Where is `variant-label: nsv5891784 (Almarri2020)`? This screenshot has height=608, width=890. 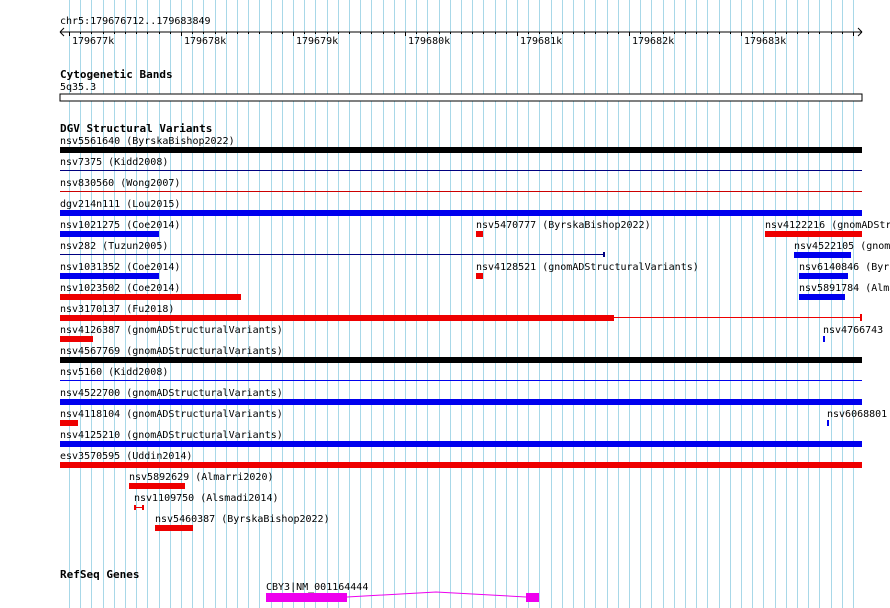 variant-label: nsv5891784 (Almarri2020) is located at coordinates (844, 288).